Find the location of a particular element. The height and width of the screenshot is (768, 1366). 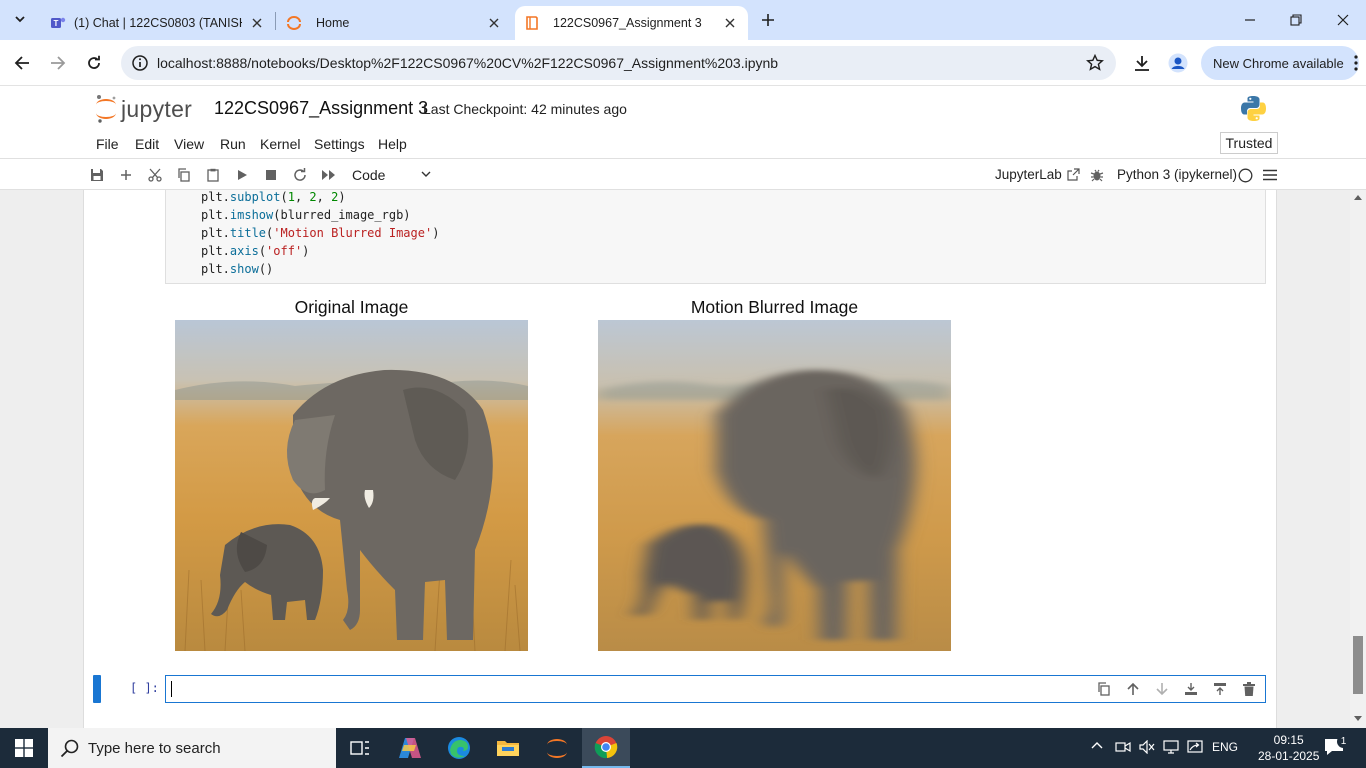

tab-assignment-active: 122CS0967_Assignment 3 is located at coordinates (631, 23).